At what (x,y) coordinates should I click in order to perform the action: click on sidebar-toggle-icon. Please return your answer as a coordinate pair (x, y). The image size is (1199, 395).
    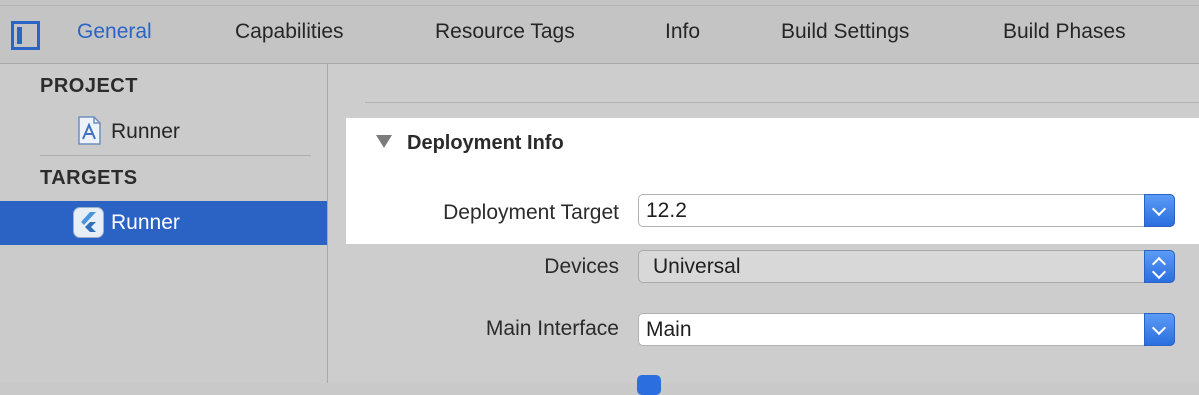
    Looking at the image, I should click on (25, 35).